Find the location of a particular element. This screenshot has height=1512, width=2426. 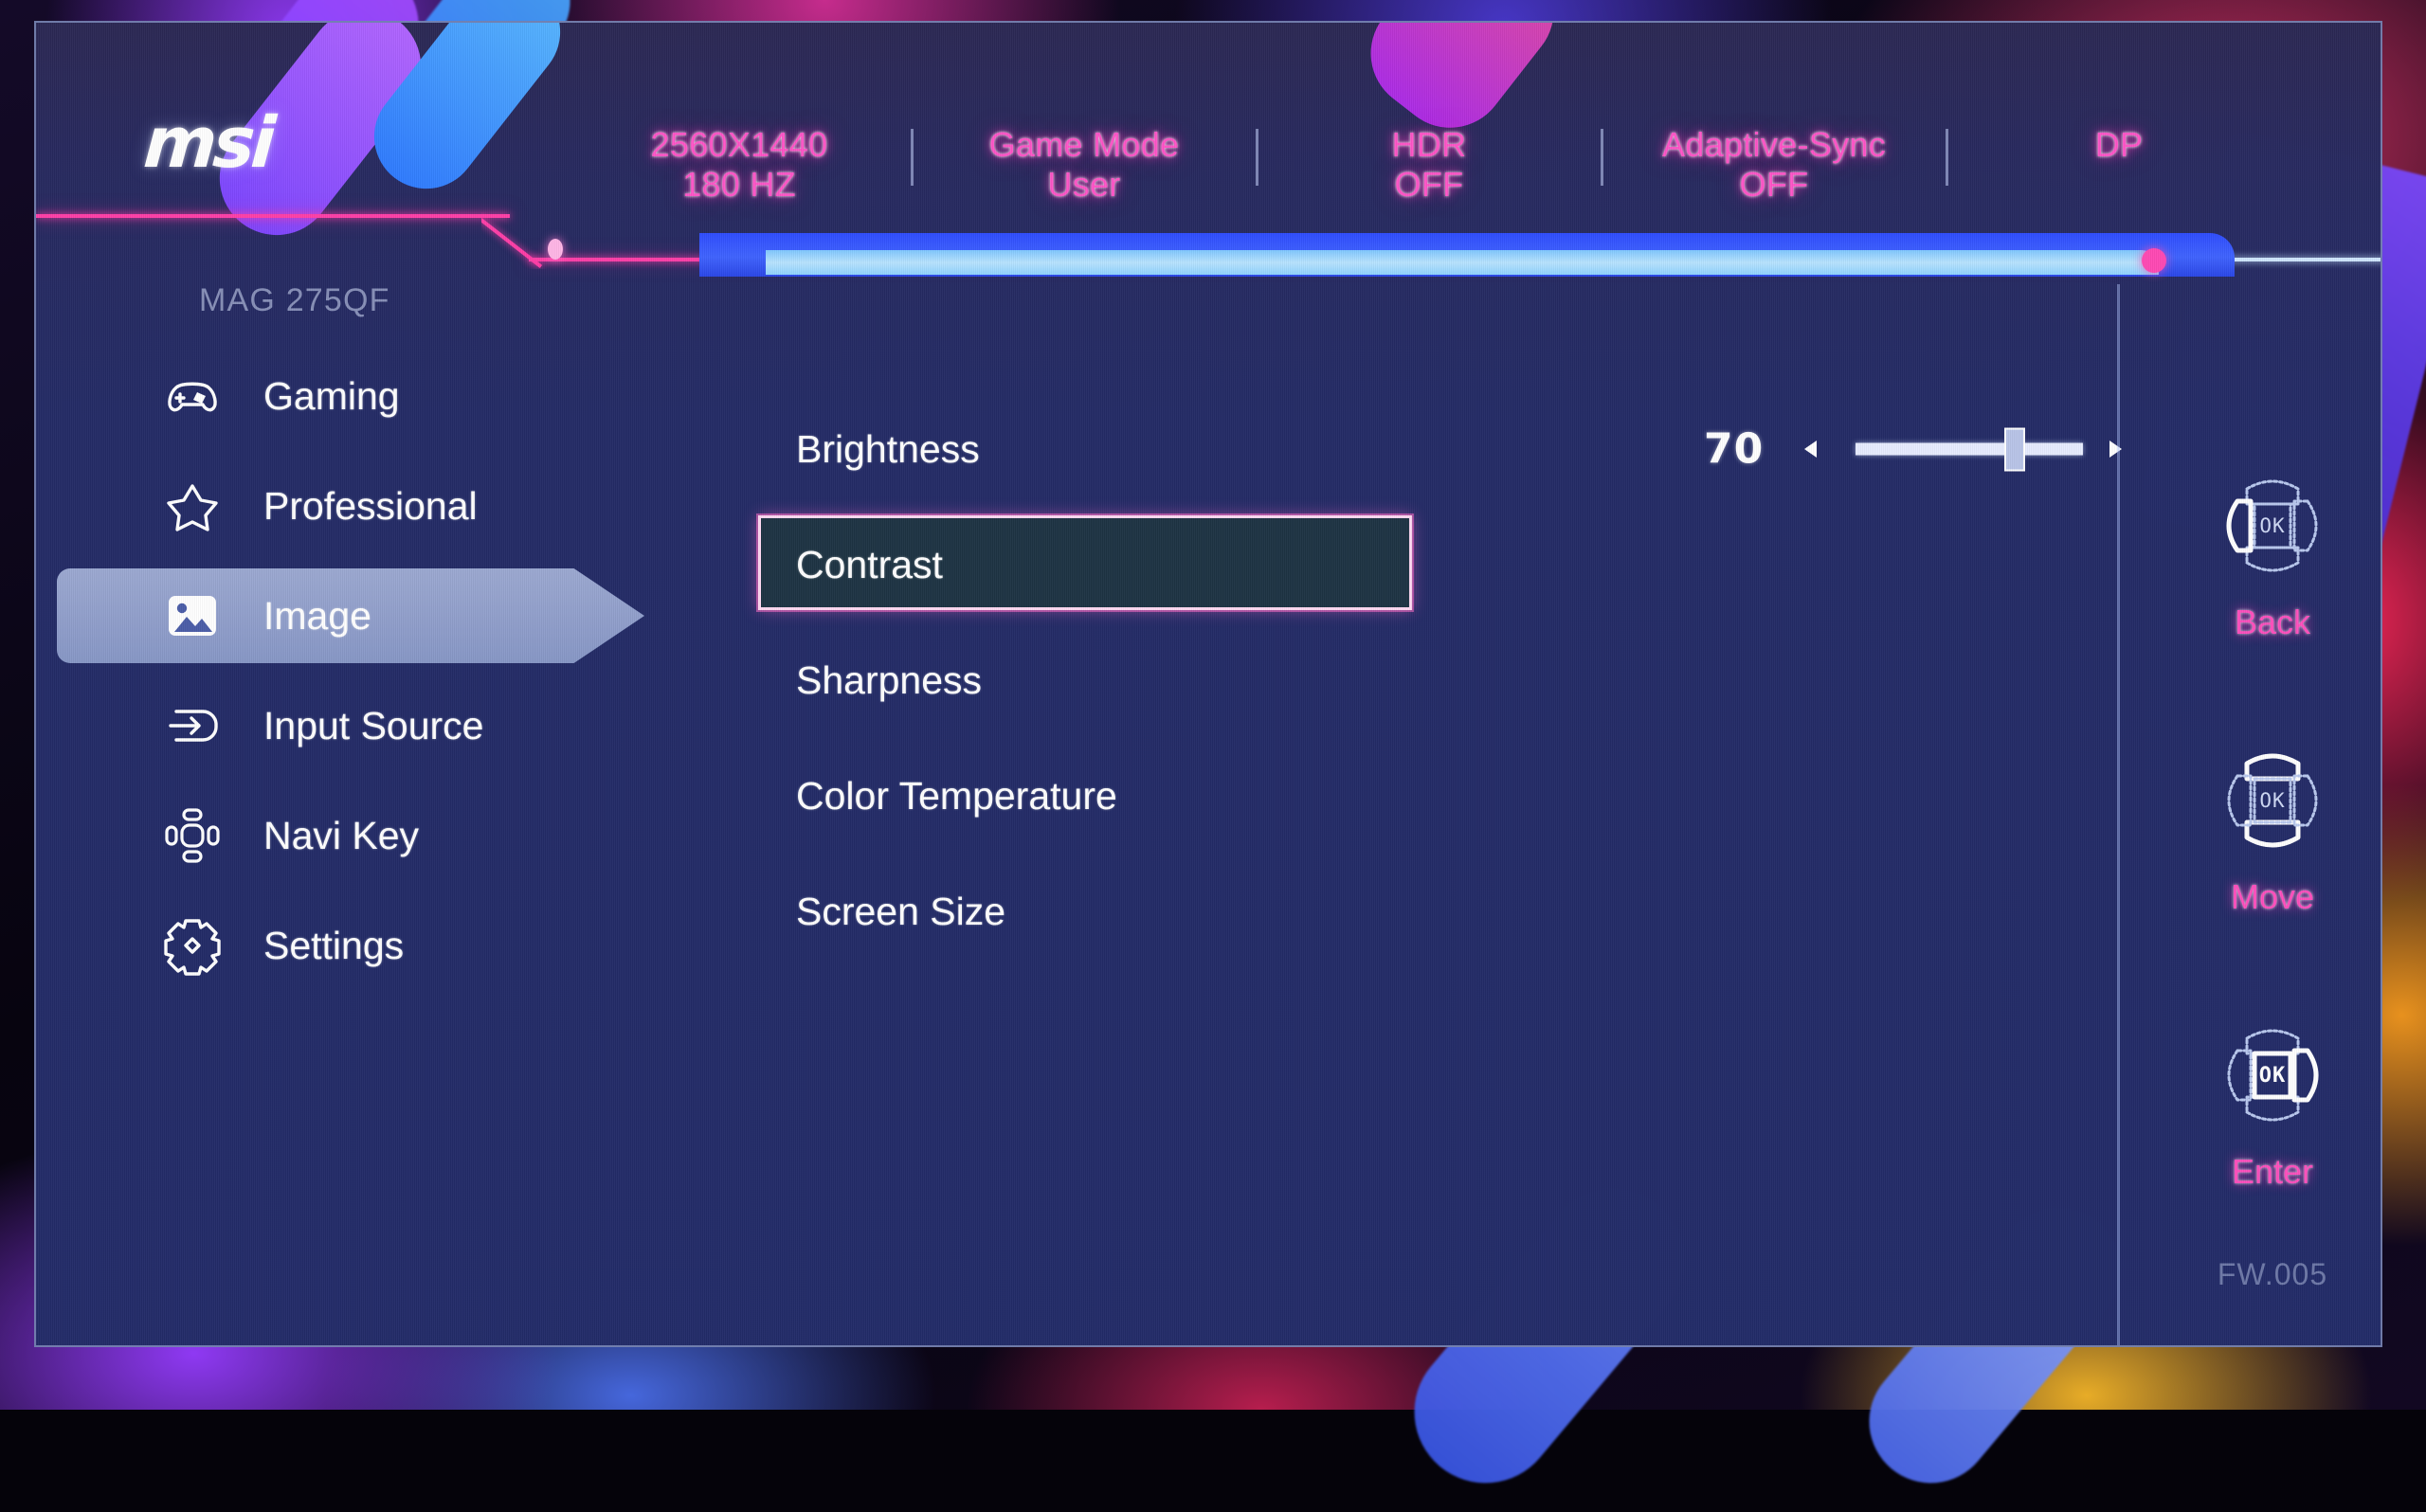

sidebar-item-label: Image is located at coordinates (317, 616).